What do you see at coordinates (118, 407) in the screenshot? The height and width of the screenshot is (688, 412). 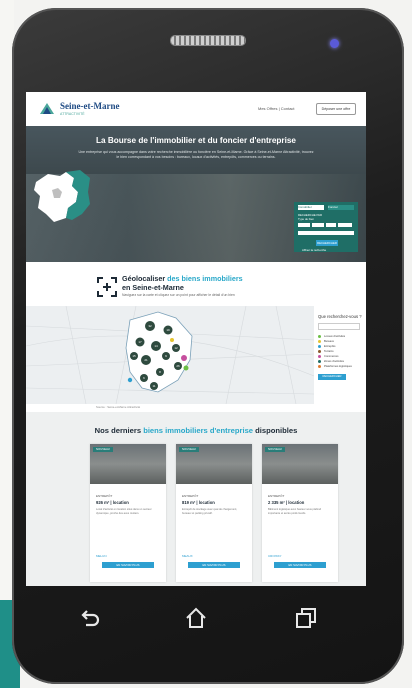 I see `map-source-note: Source : Seine-et-Marne Attractivité` at bounding box center [118, 407].